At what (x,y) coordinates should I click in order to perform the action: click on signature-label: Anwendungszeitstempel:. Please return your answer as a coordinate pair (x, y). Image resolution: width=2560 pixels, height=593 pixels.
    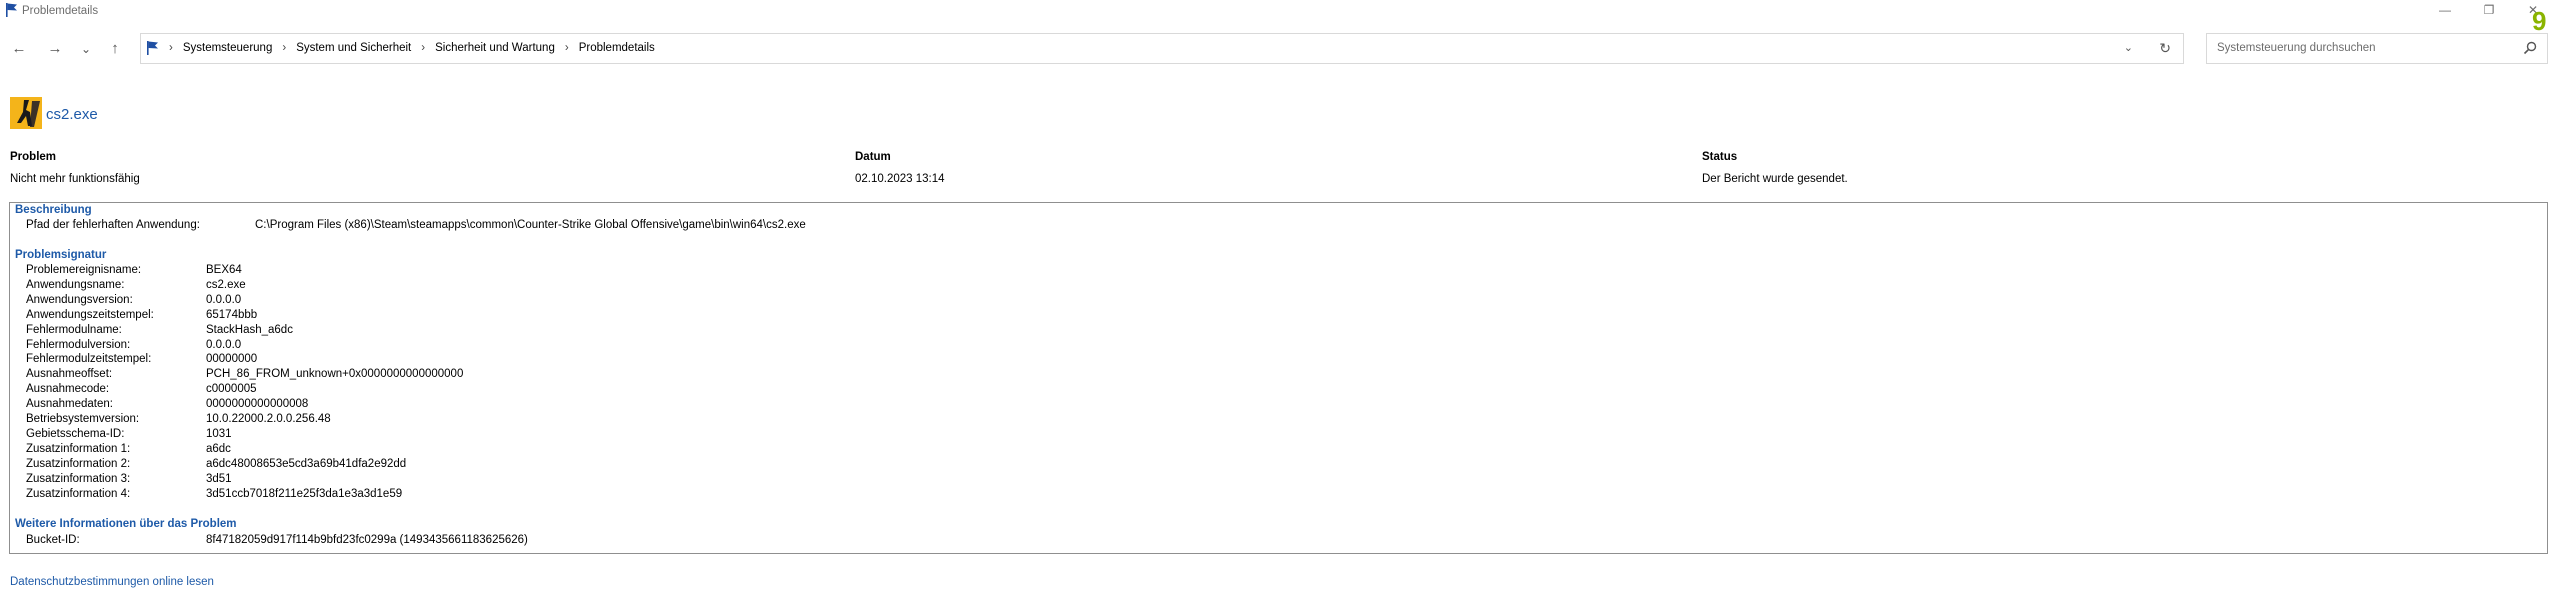
    Looking at the image, I should click on (90, 314).